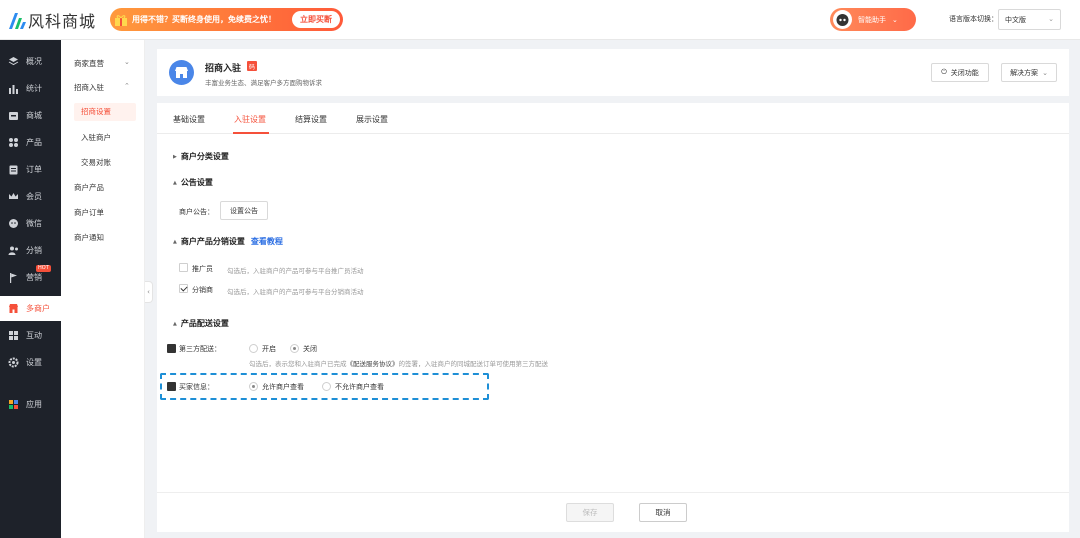 This screenshot has height=538, width=1080. Describe the element at coordinates (295, 271) in the screenshot. I see `promoter-hint: 勾选后，入驻商户的产品可参与平台推广员活动` at that location.